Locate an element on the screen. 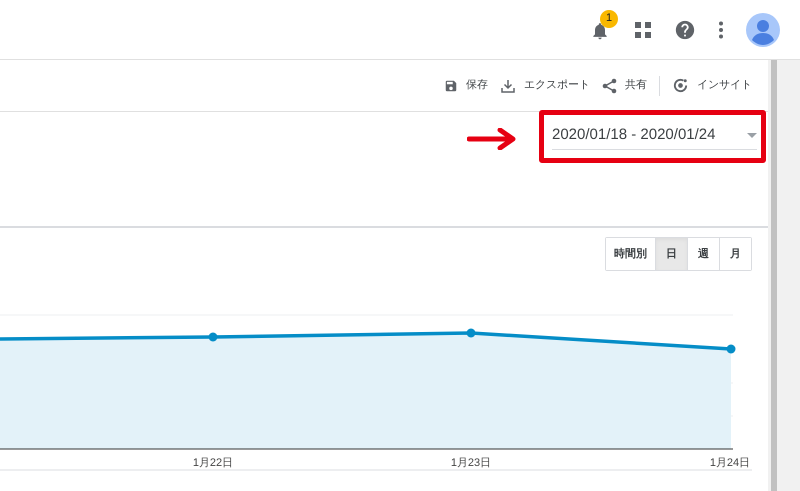  share-button: 共有 is located at coordinates (624, 85).